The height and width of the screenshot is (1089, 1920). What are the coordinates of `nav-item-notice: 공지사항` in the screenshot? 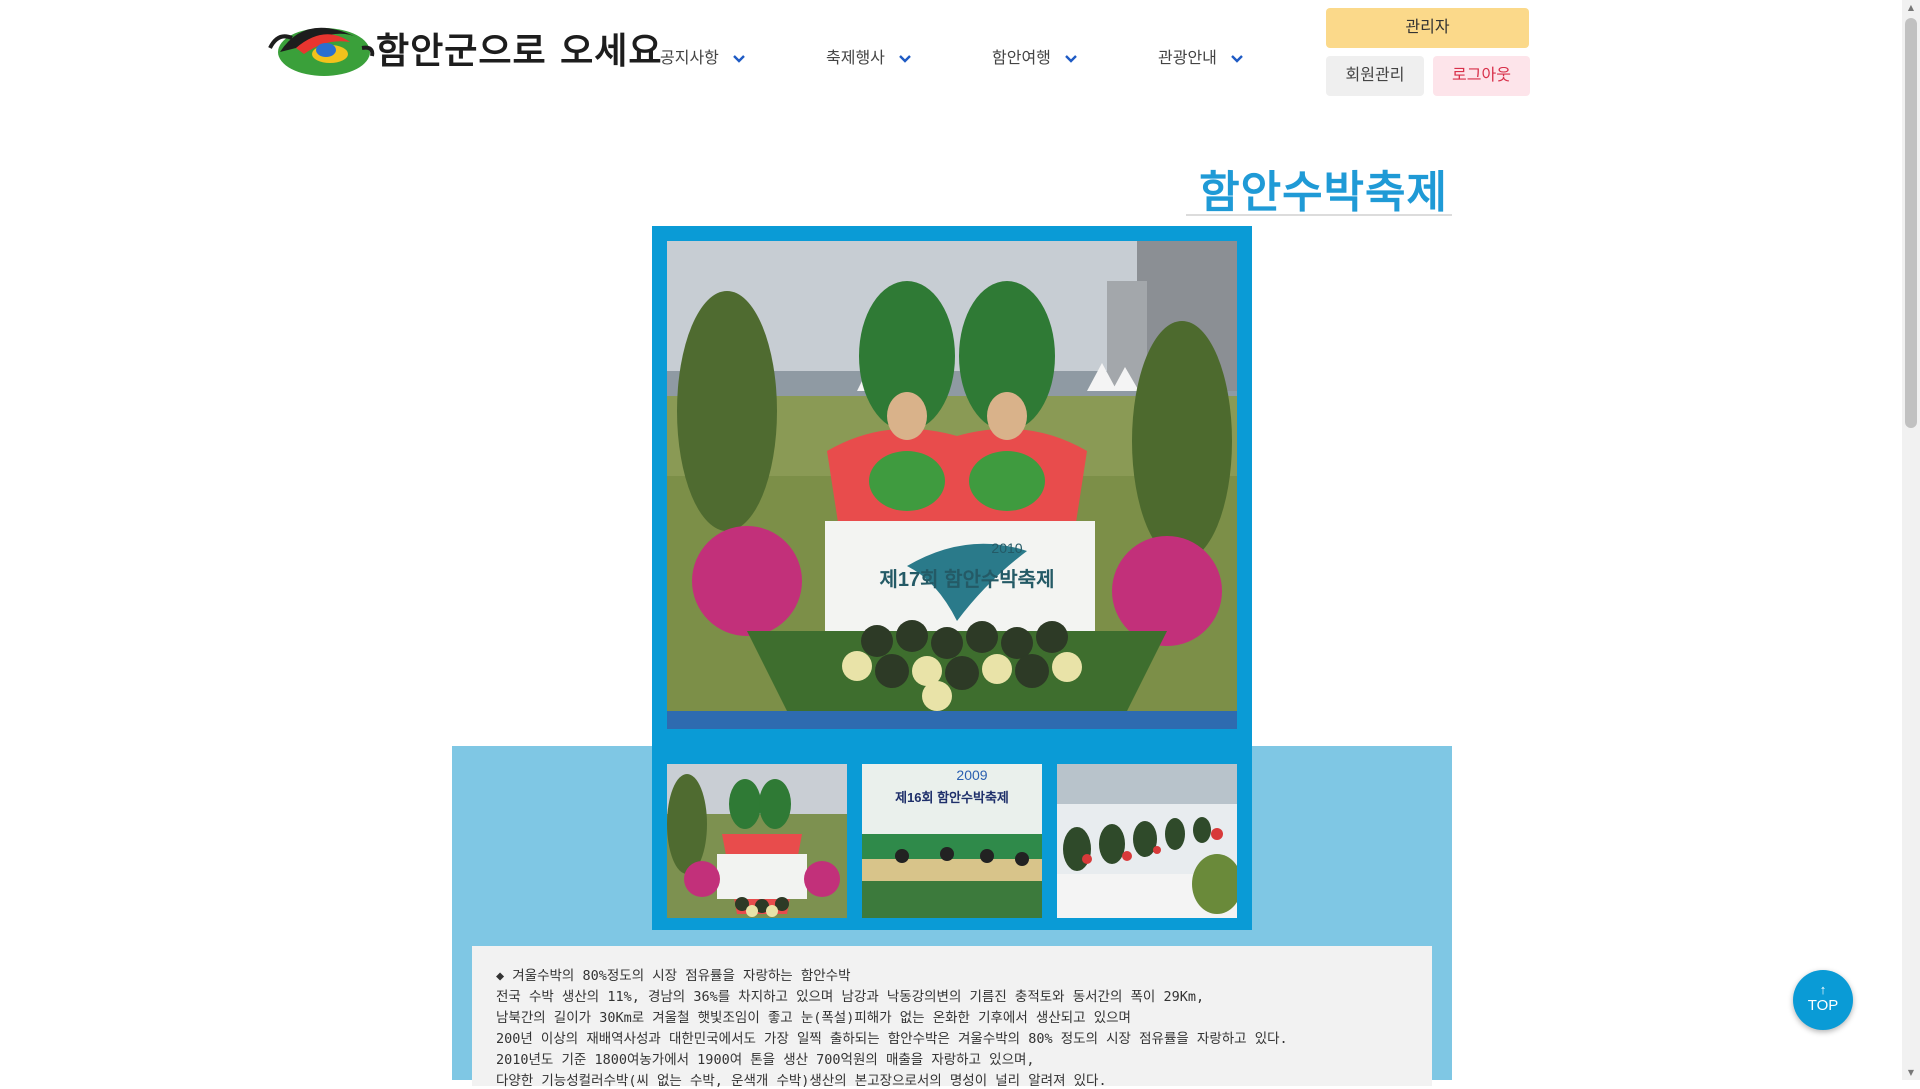 It's located at (702, 56).